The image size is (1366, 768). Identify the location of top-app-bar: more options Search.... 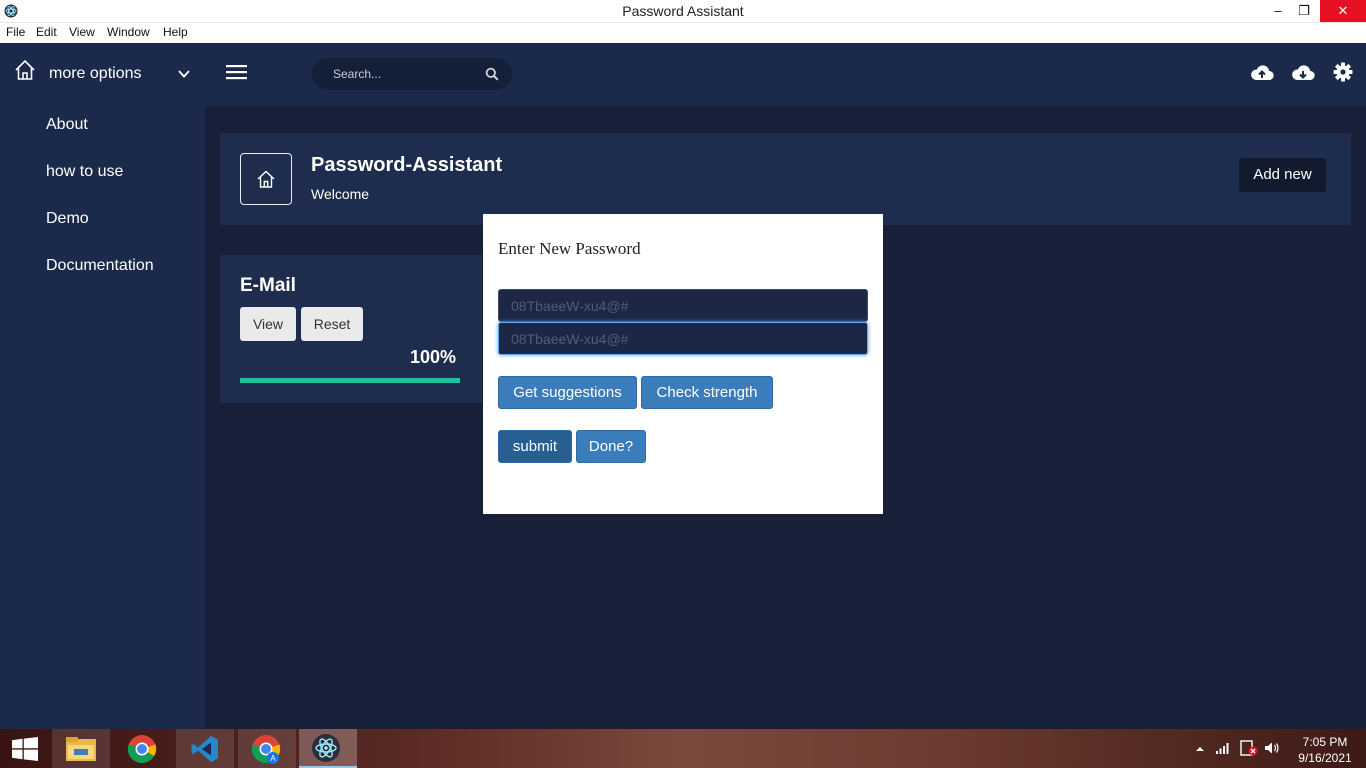
(683, 74).